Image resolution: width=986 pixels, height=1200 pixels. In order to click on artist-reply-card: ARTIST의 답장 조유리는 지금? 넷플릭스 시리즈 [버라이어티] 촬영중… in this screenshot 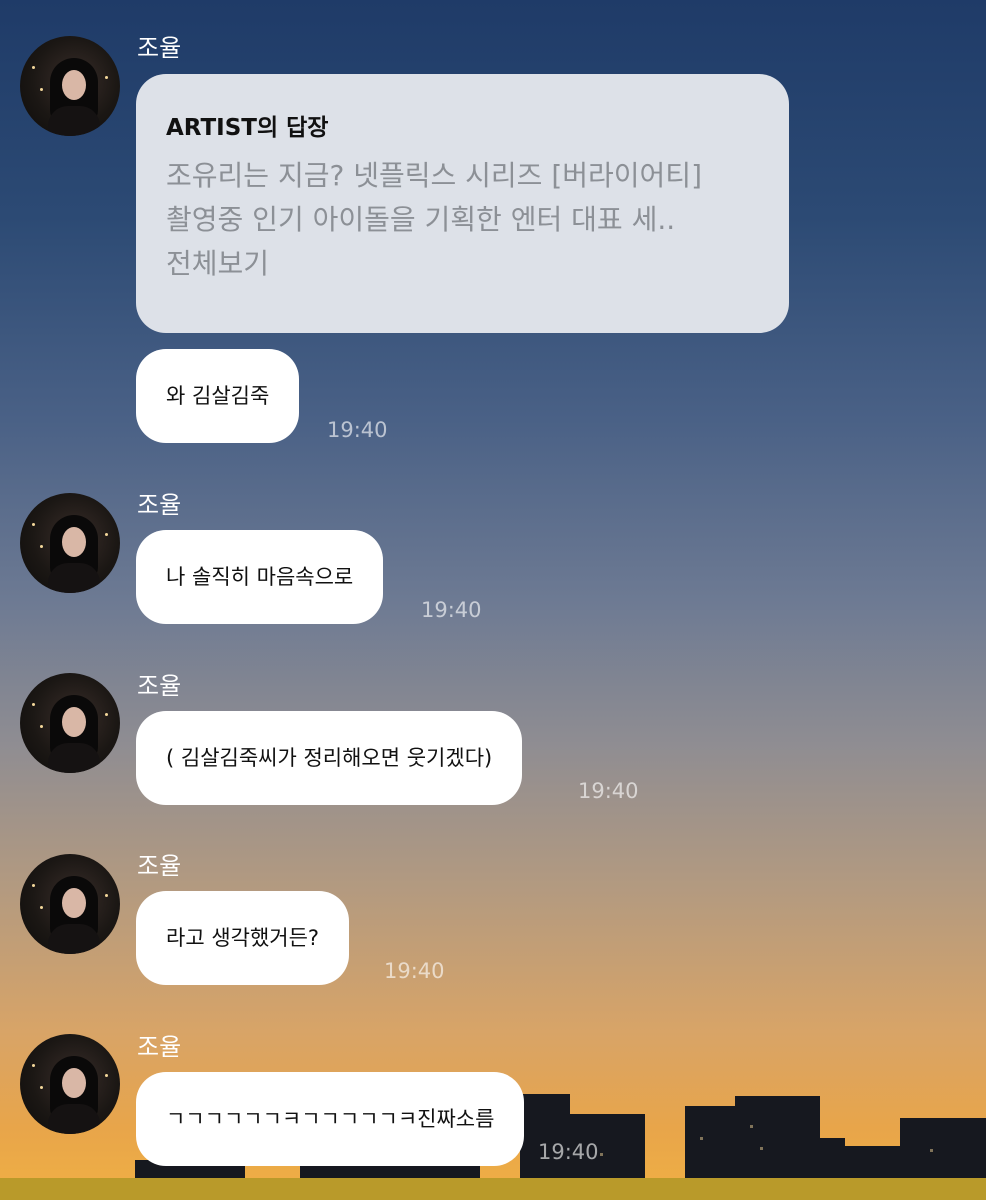, I will do `click(462, 203)`.